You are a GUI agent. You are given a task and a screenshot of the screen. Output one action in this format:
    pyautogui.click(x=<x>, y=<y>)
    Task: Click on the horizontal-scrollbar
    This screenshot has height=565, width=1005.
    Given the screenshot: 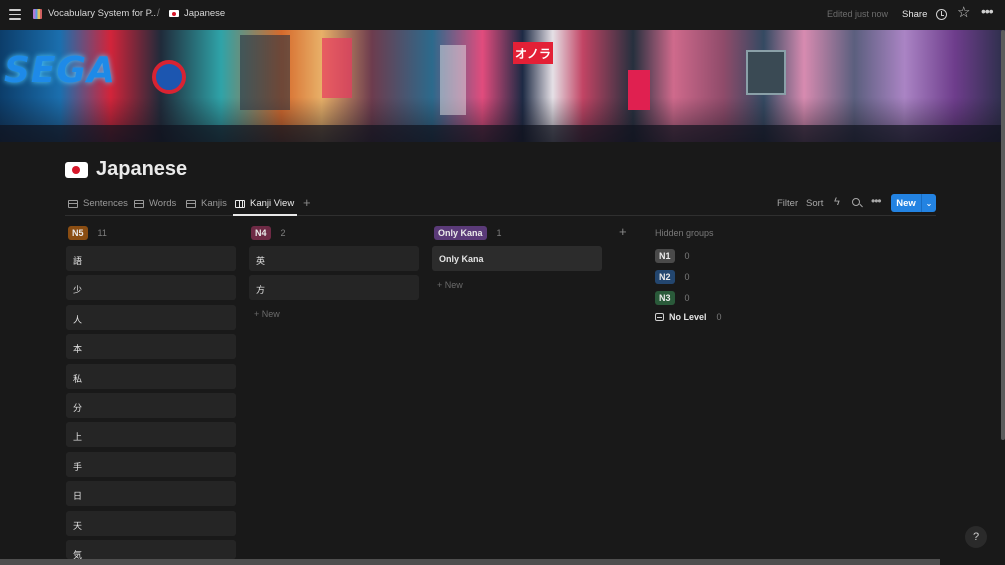 What is the action you would take?
    pyautogui.click(x=470, y=562)
    